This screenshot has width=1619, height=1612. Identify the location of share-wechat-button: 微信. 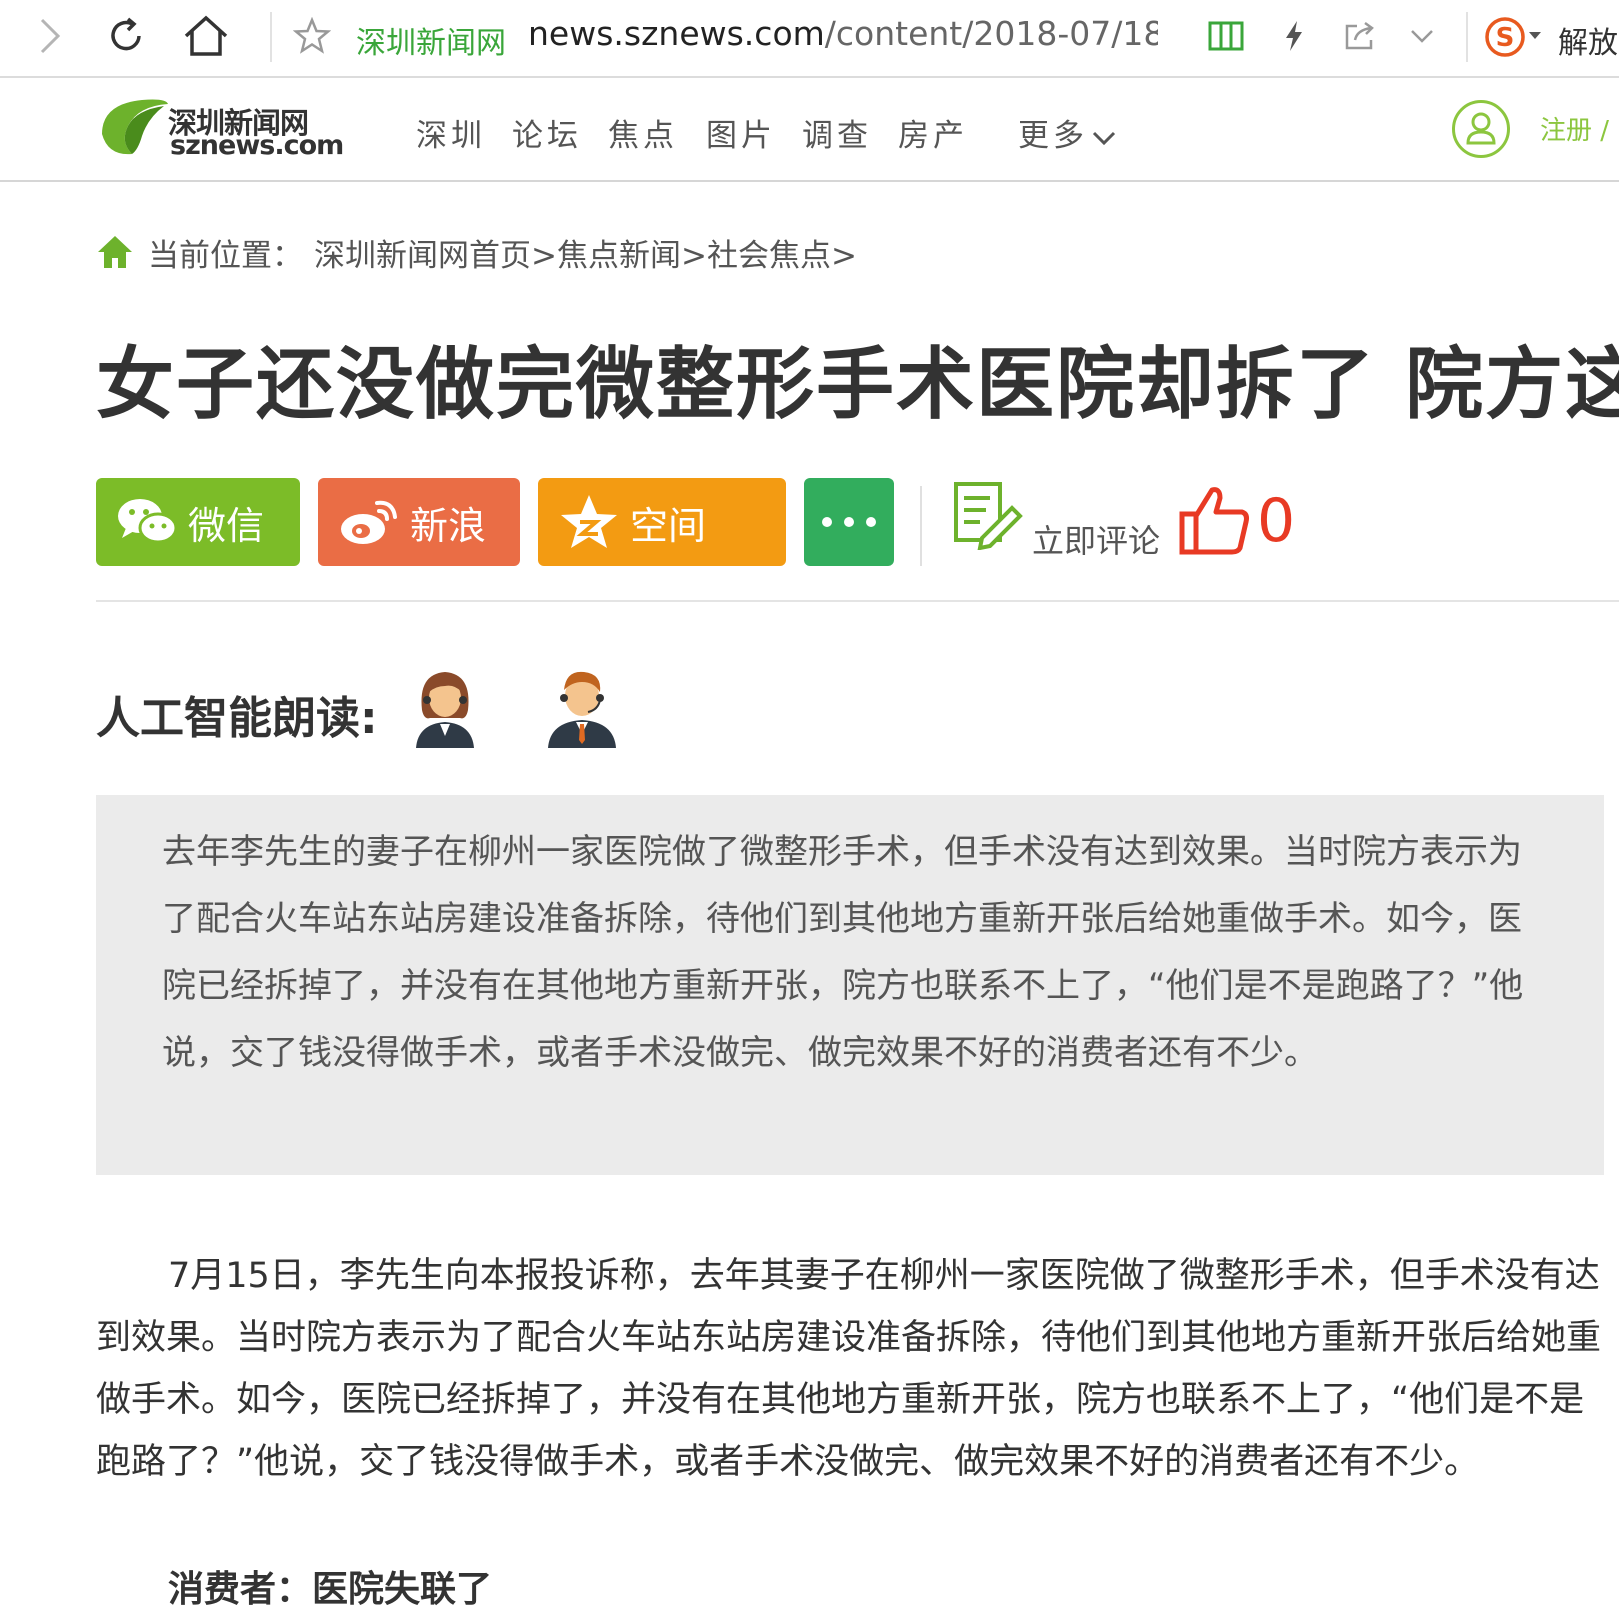
(198, 522).